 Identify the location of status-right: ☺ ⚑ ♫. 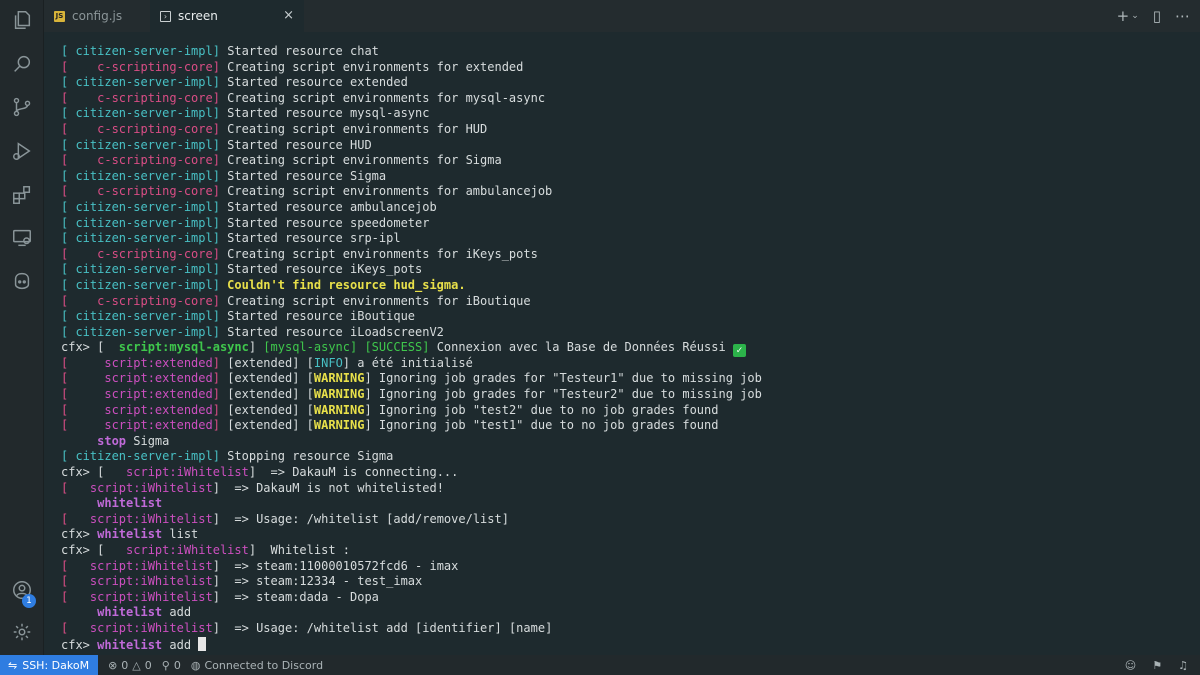
(1156, 665).